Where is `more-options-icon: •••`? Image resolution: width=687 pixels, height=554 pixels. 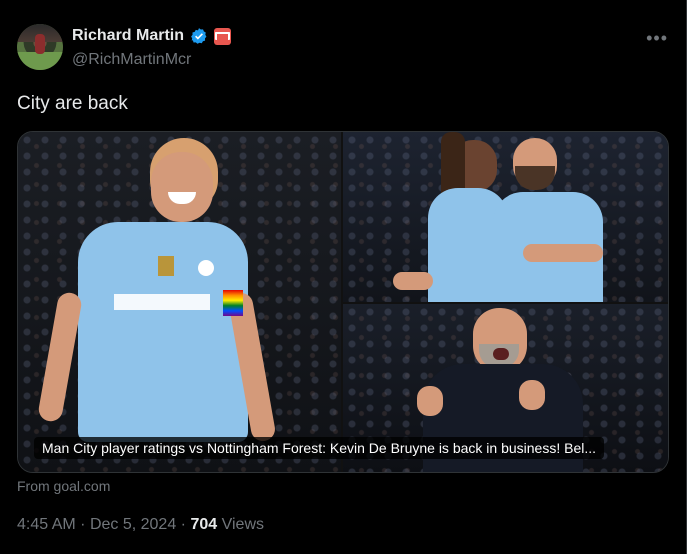
more-options-icon: ••• is located at coordinates (657, 38).